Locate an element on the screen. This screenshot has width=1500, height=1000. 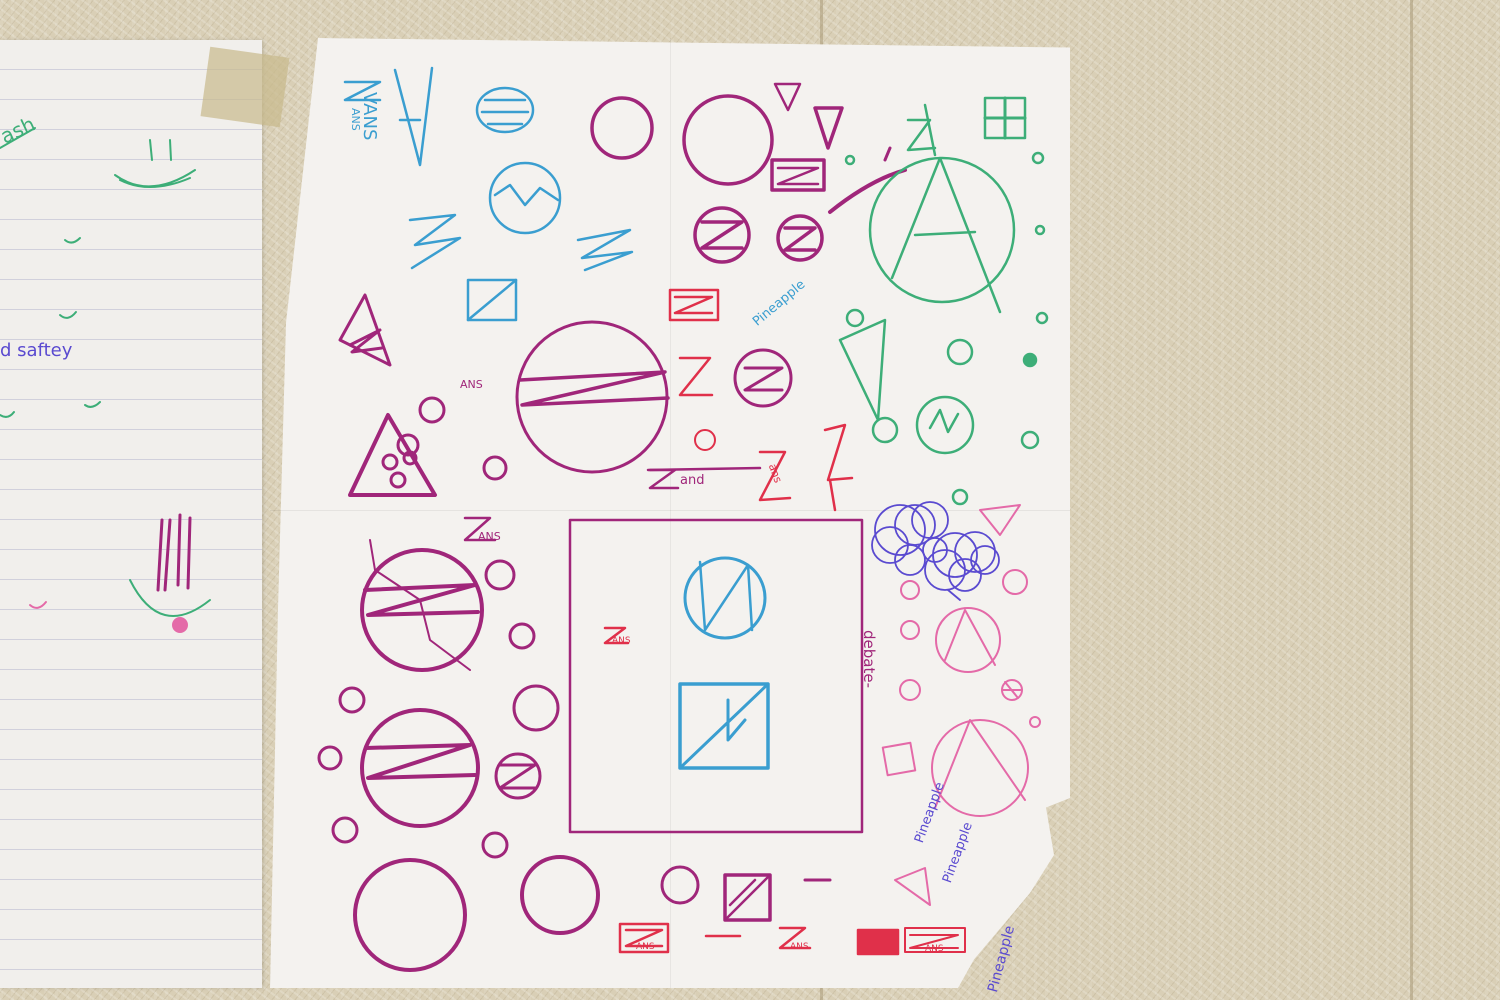
red-zans-marks is located at coordinates (658, 415).